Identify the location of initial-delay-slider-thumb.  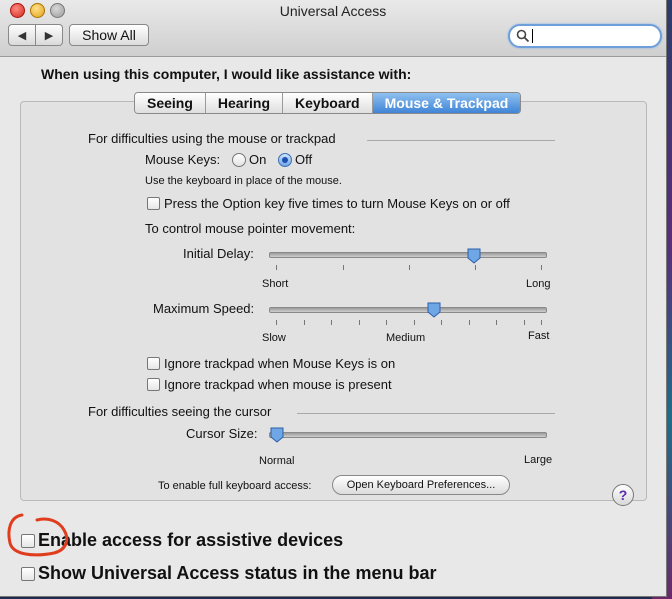
(474, 256).